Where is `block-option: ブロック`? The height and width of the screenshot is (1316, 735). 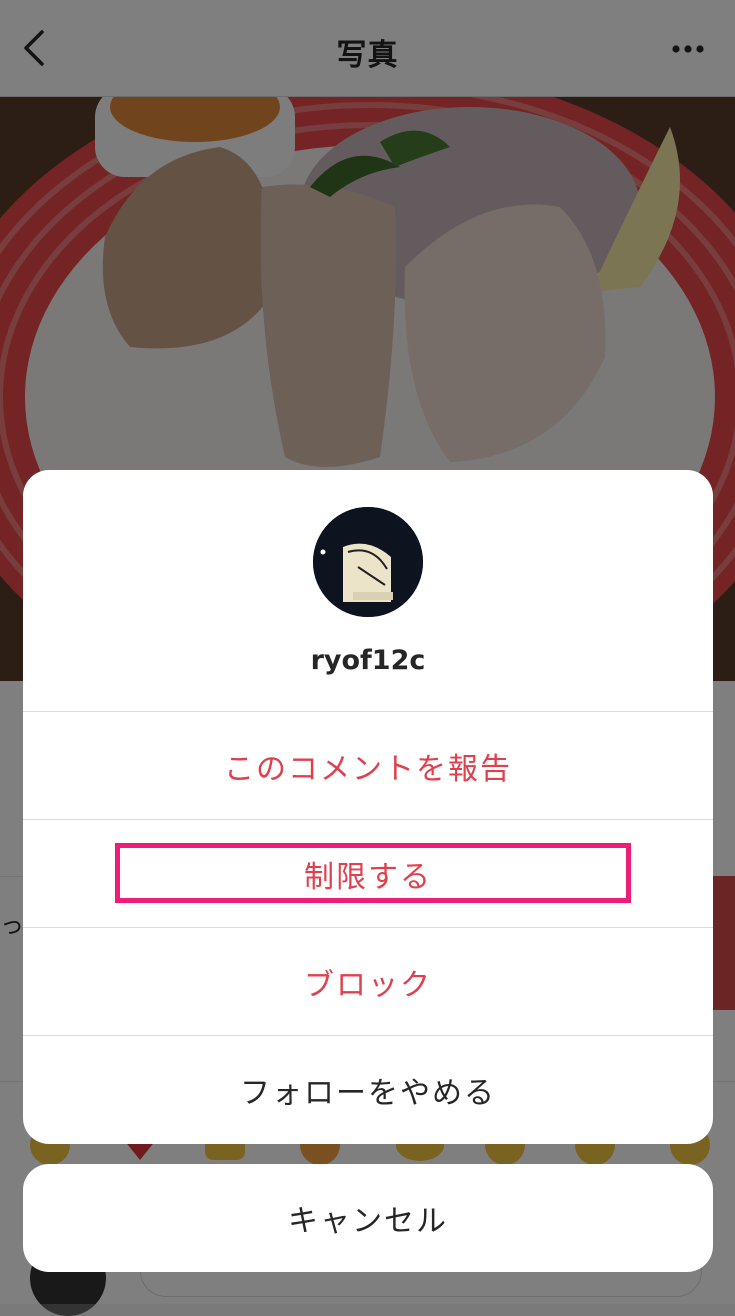
block-option: ブロック is located at coordinates (368, 981).